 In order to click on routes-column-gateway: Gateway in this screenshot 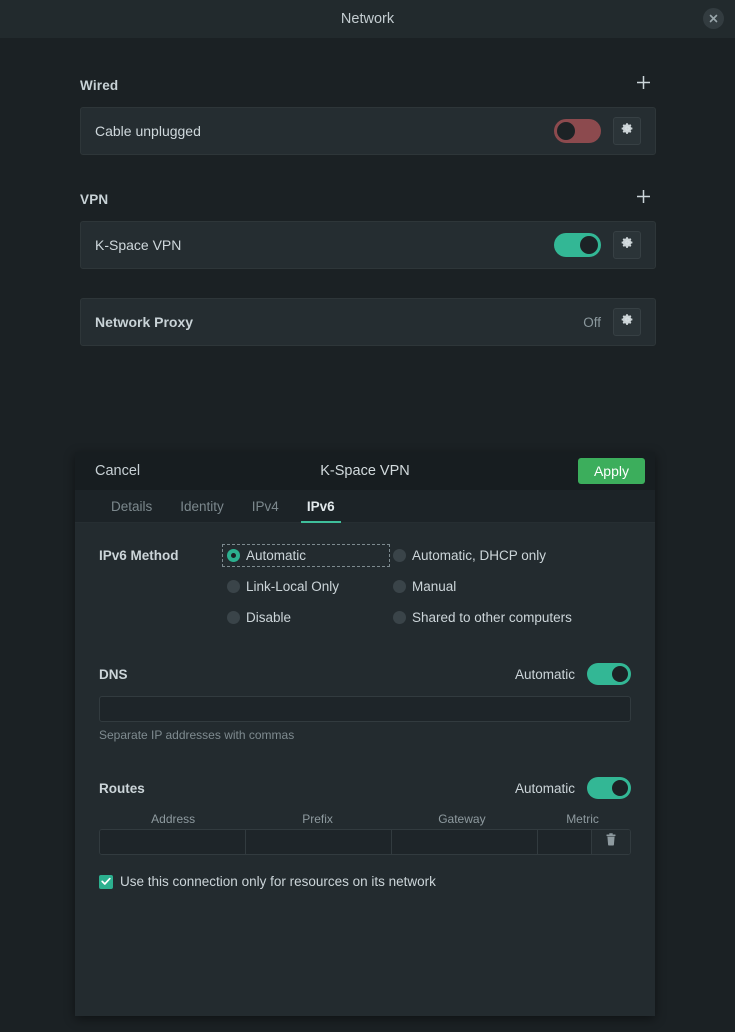, I will do `click(462, 819)`.